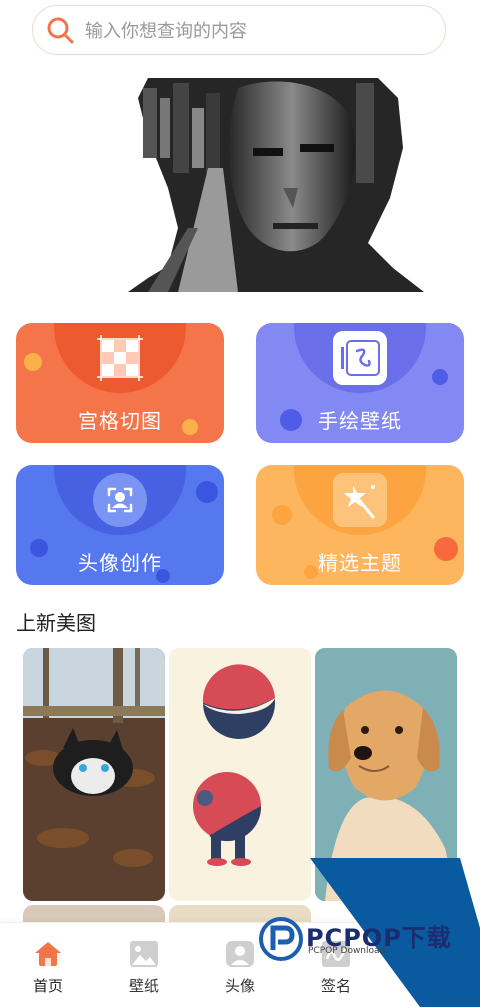 The width and height of the screenshot is (480, 1008). What do you see at coordinates (360, 358) in the screenshot?
I see `handdraw-icon` at bounding box center [360, 358].